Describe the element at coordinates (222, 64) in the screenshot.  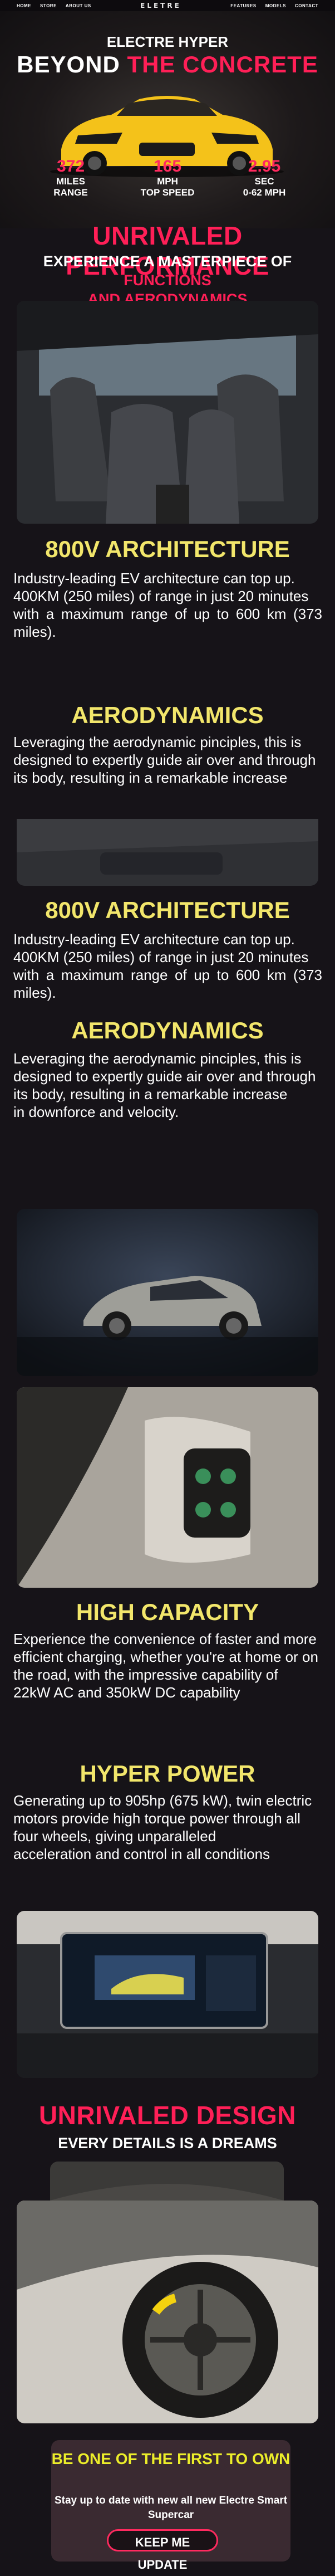
I see `hero-title-accent: THE CONCRETE` at that location.